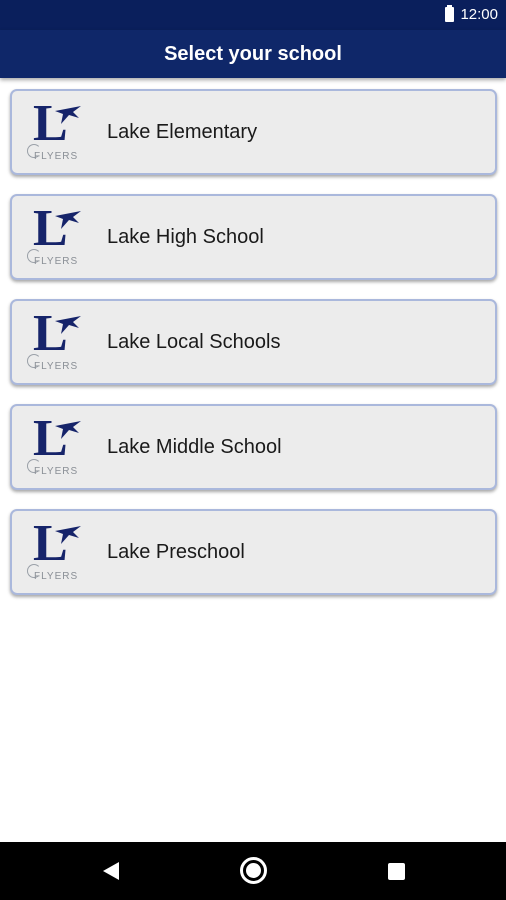 The image size is (506, 900). I want to click on school-item-lake-preschool: L FLYERS Lake Preschool, so click(253, 552).